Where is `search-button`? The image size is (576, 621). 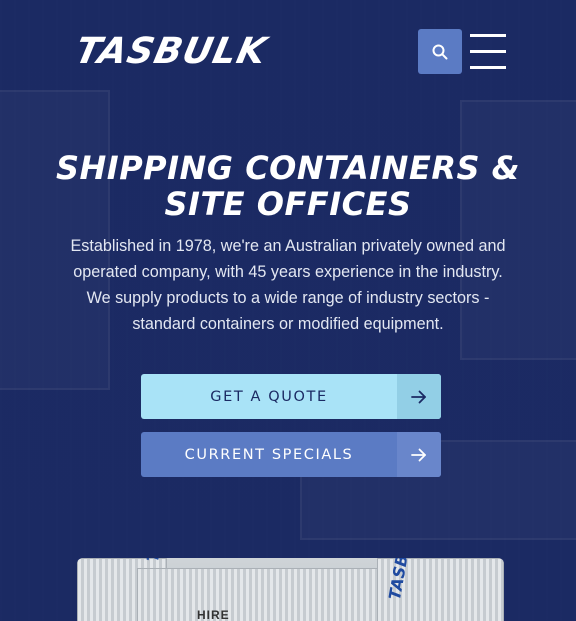 search-button is located at coordinates (440, 51).